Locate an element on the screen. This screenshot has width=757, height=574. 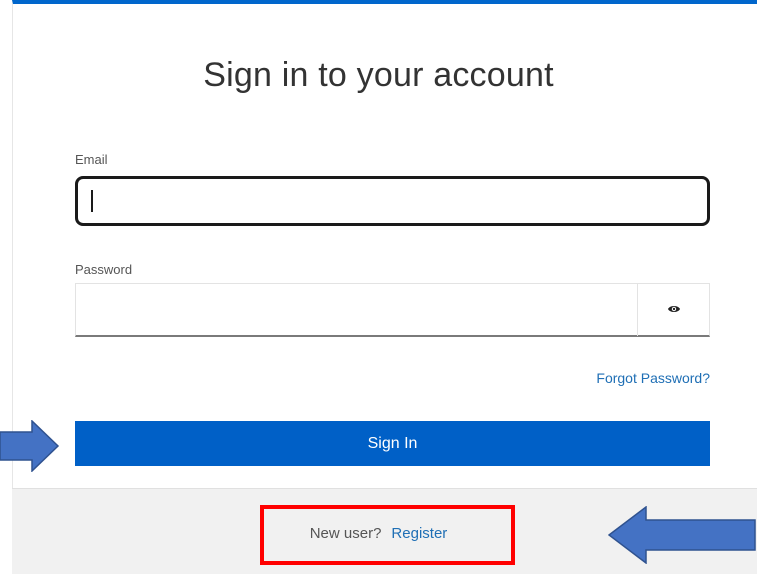
page-title: Sign in to your account is located at coordinates (378, 75).